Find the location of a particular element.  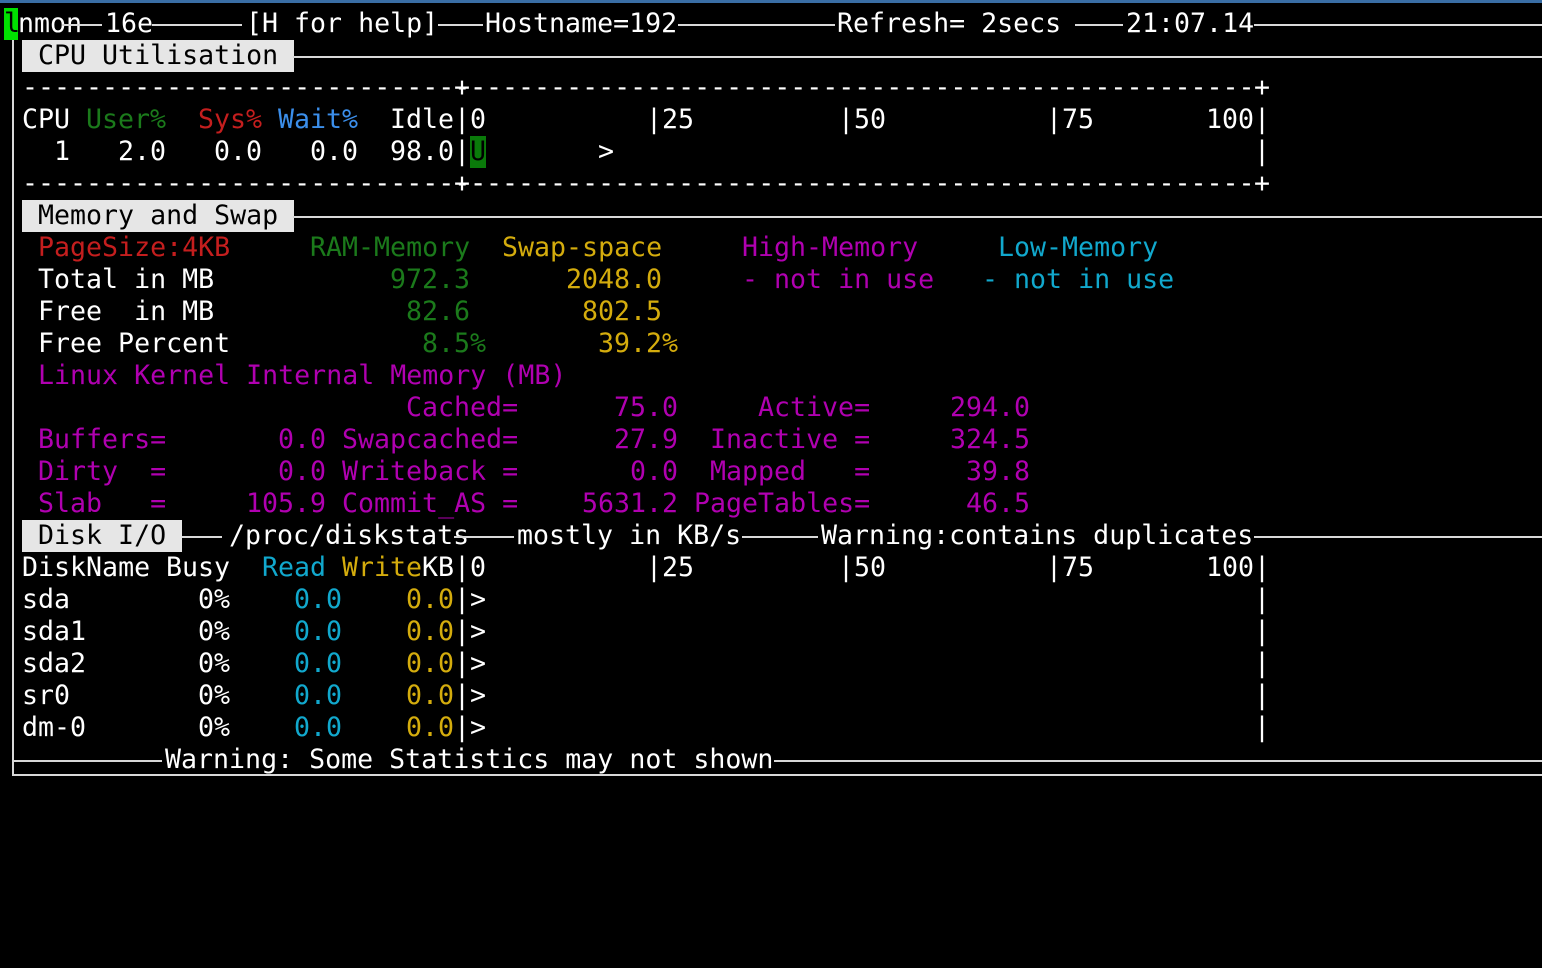

cpu-sys: 0.0 is located at coordinates (238, 151).